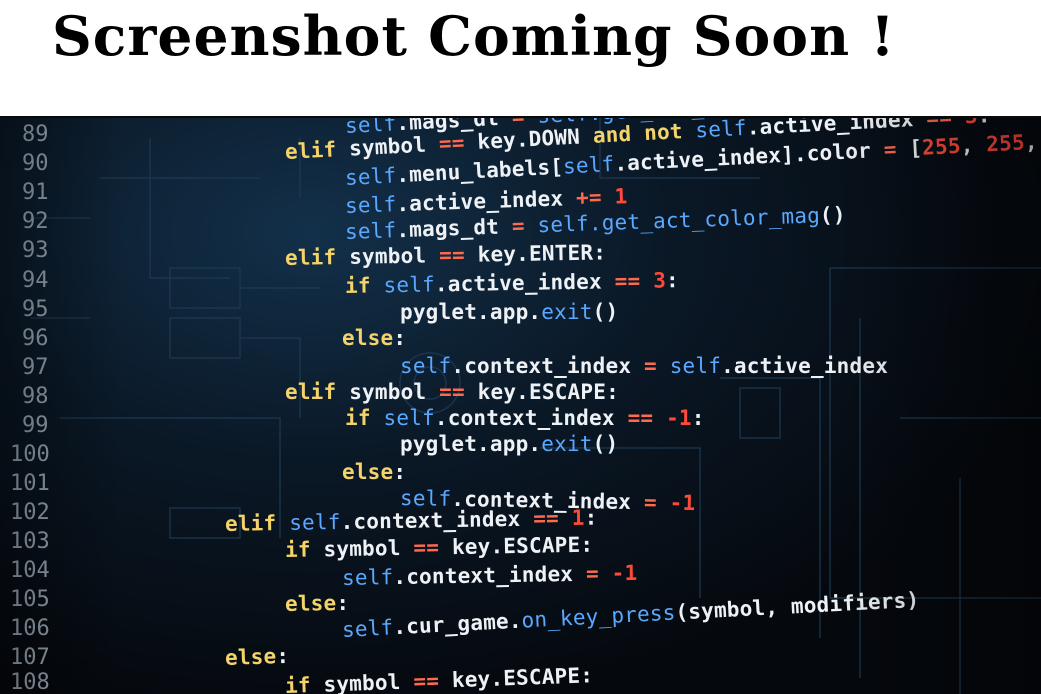  What do you see at coordinates (35, 192) in the screenshot?
I see `line-number: 91` at bounding box center [35, 192].